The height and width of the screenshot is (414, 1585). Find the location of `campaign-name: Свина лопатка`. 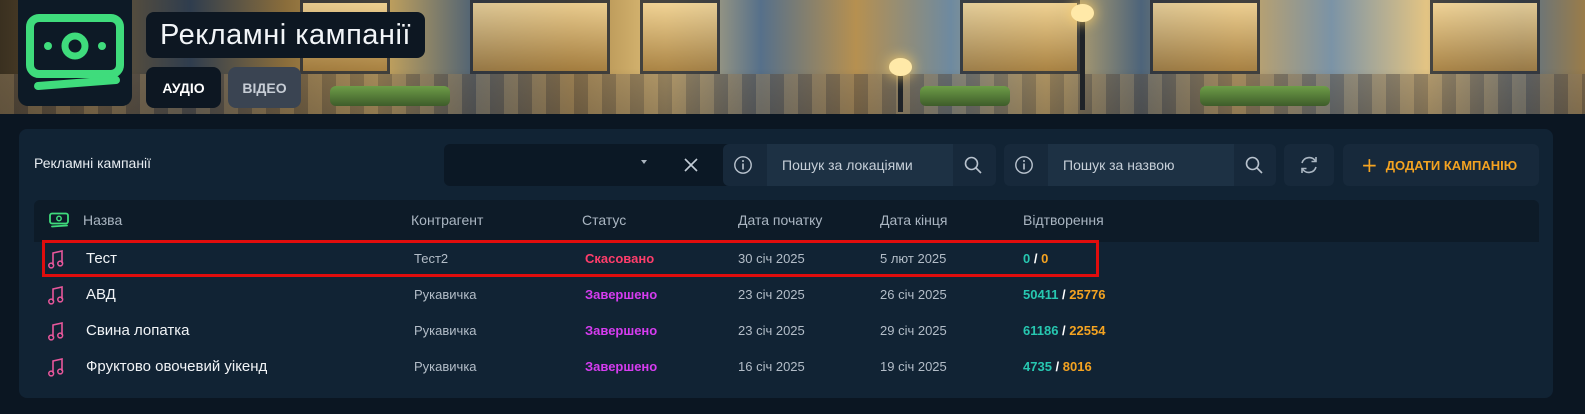

campaign-name: Свина лопатка is located at coordinates (138, 330).